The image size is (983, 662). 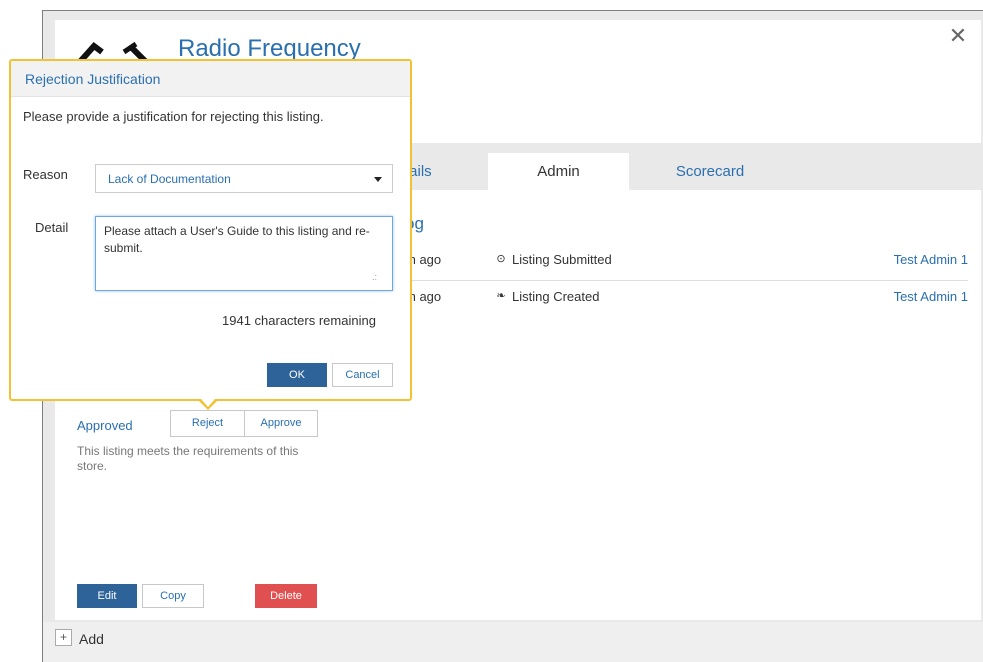 I want to click on resize-grip-icon: .:, so click(x=374, y=277).